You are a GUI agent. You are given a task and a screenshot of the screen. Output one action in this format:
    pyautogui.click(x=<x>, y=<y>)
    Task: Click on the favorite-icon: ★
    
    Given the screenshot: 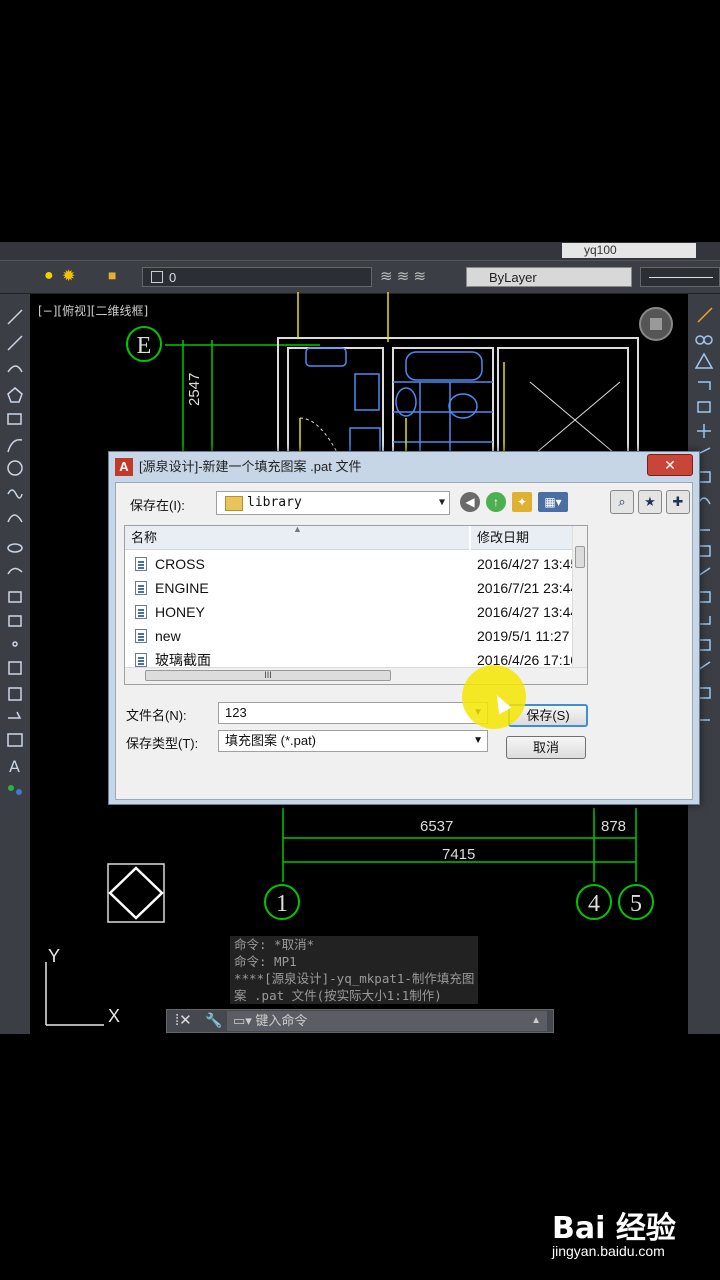 What is the action you would take?
    pyautogui.click(x=650, y=502)
    